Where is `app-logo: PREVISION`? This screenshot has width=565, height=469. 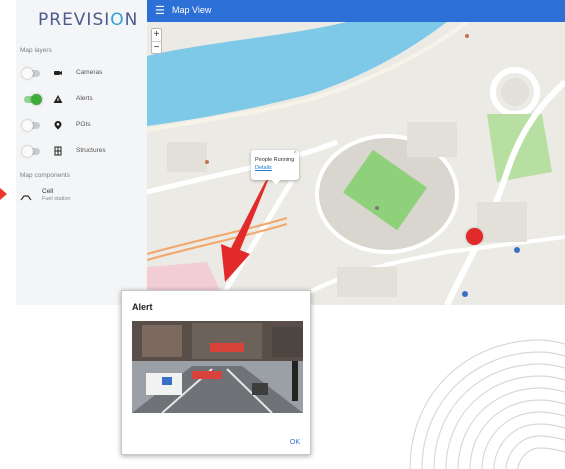 app-logo: PREVISION is located at coordinates (88, 20).